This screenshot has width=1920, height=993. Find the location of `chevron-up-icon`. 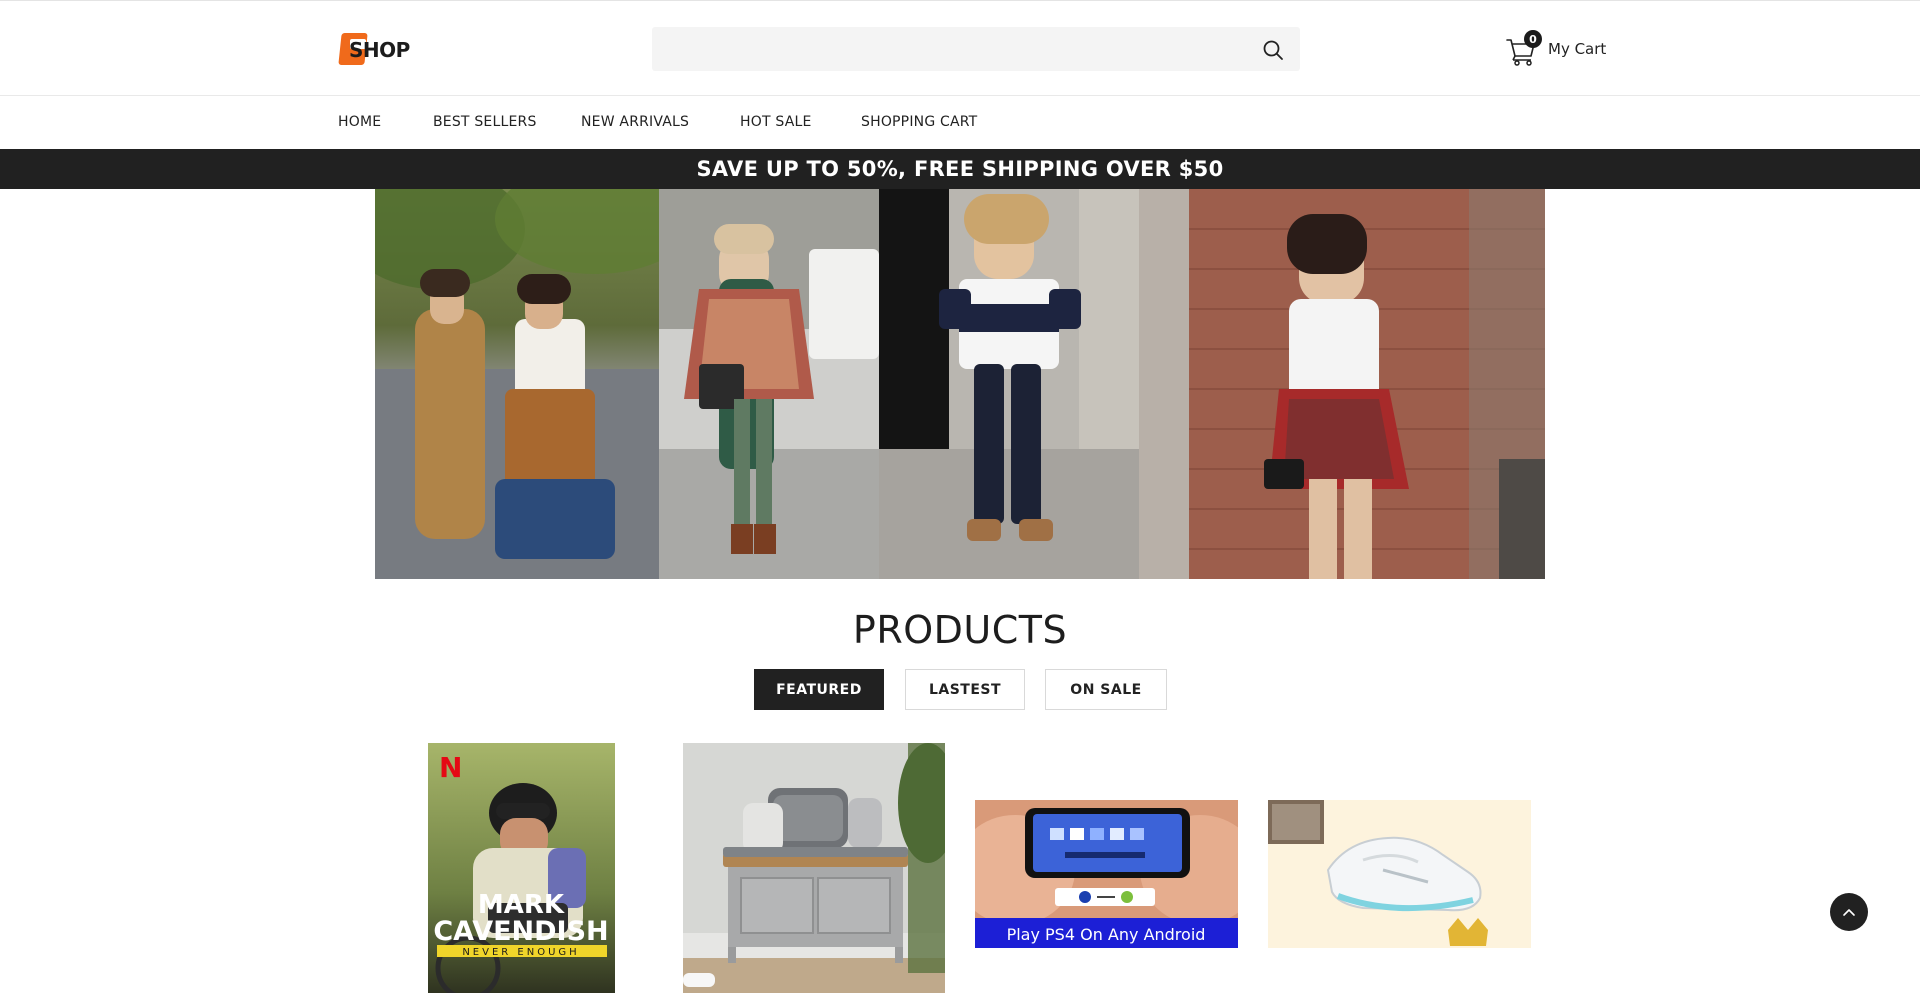

chevron-up-icon is located at coordinates (1849, 912).